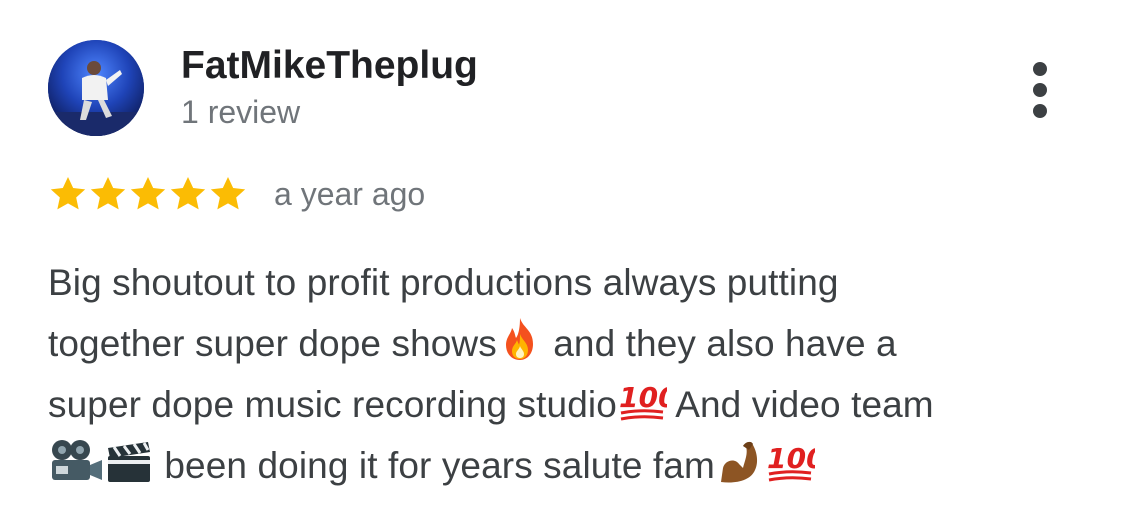 This screenshot has height=512, width=1125. Describe the element at coordinates (519, 339) in the screenshot. I see `fire-emoji-icon` at that location.